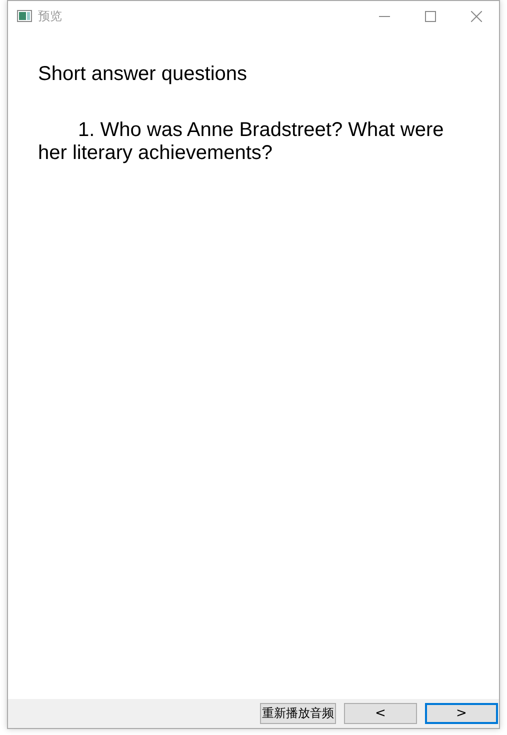 Image resolution: width=507 pixels, height=735 pixels. I want to click on question-text: 1. Who was Anne Bradstreet? What were her literary achievements?, so click(241, 142).